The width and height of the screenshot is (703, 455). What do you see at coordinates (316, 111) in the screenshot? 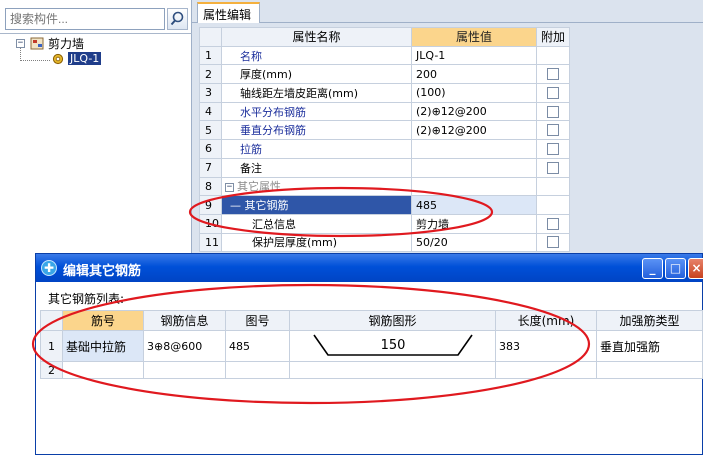
I see `property-name: 水平分布钢筋` at bounding box center [316, 111].